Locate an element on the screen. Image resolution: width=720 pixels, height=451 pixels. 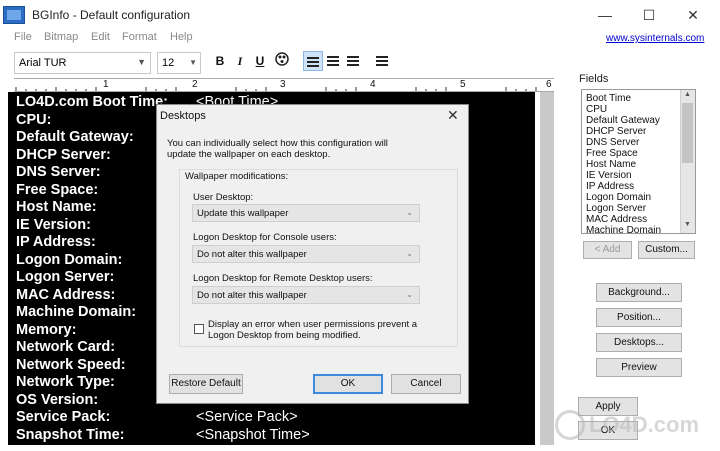
field-item: Logon Domain is located at coordinates (618, 197).